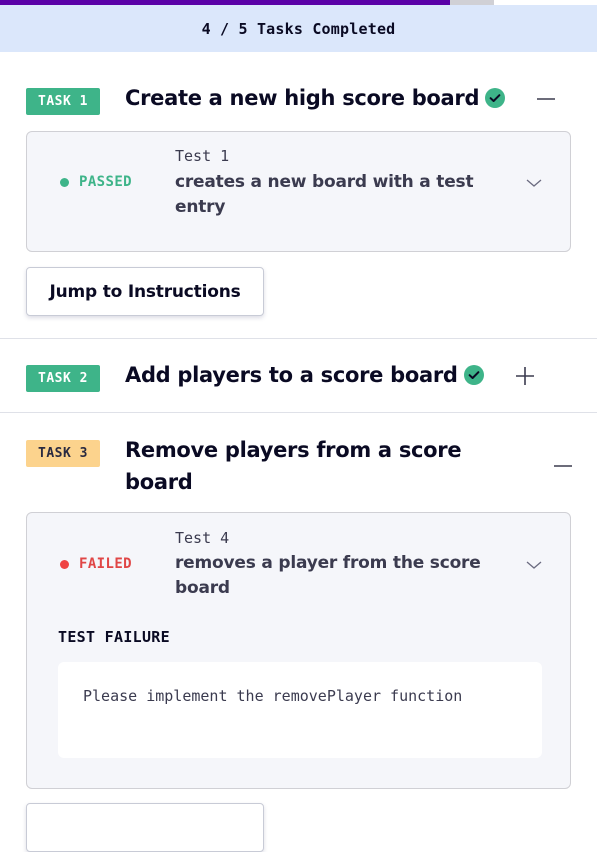 The image size is (597, 852). Describe the element at coordinates (202, 156) in the screenshot. I see `test-name: Test 1` at that location.